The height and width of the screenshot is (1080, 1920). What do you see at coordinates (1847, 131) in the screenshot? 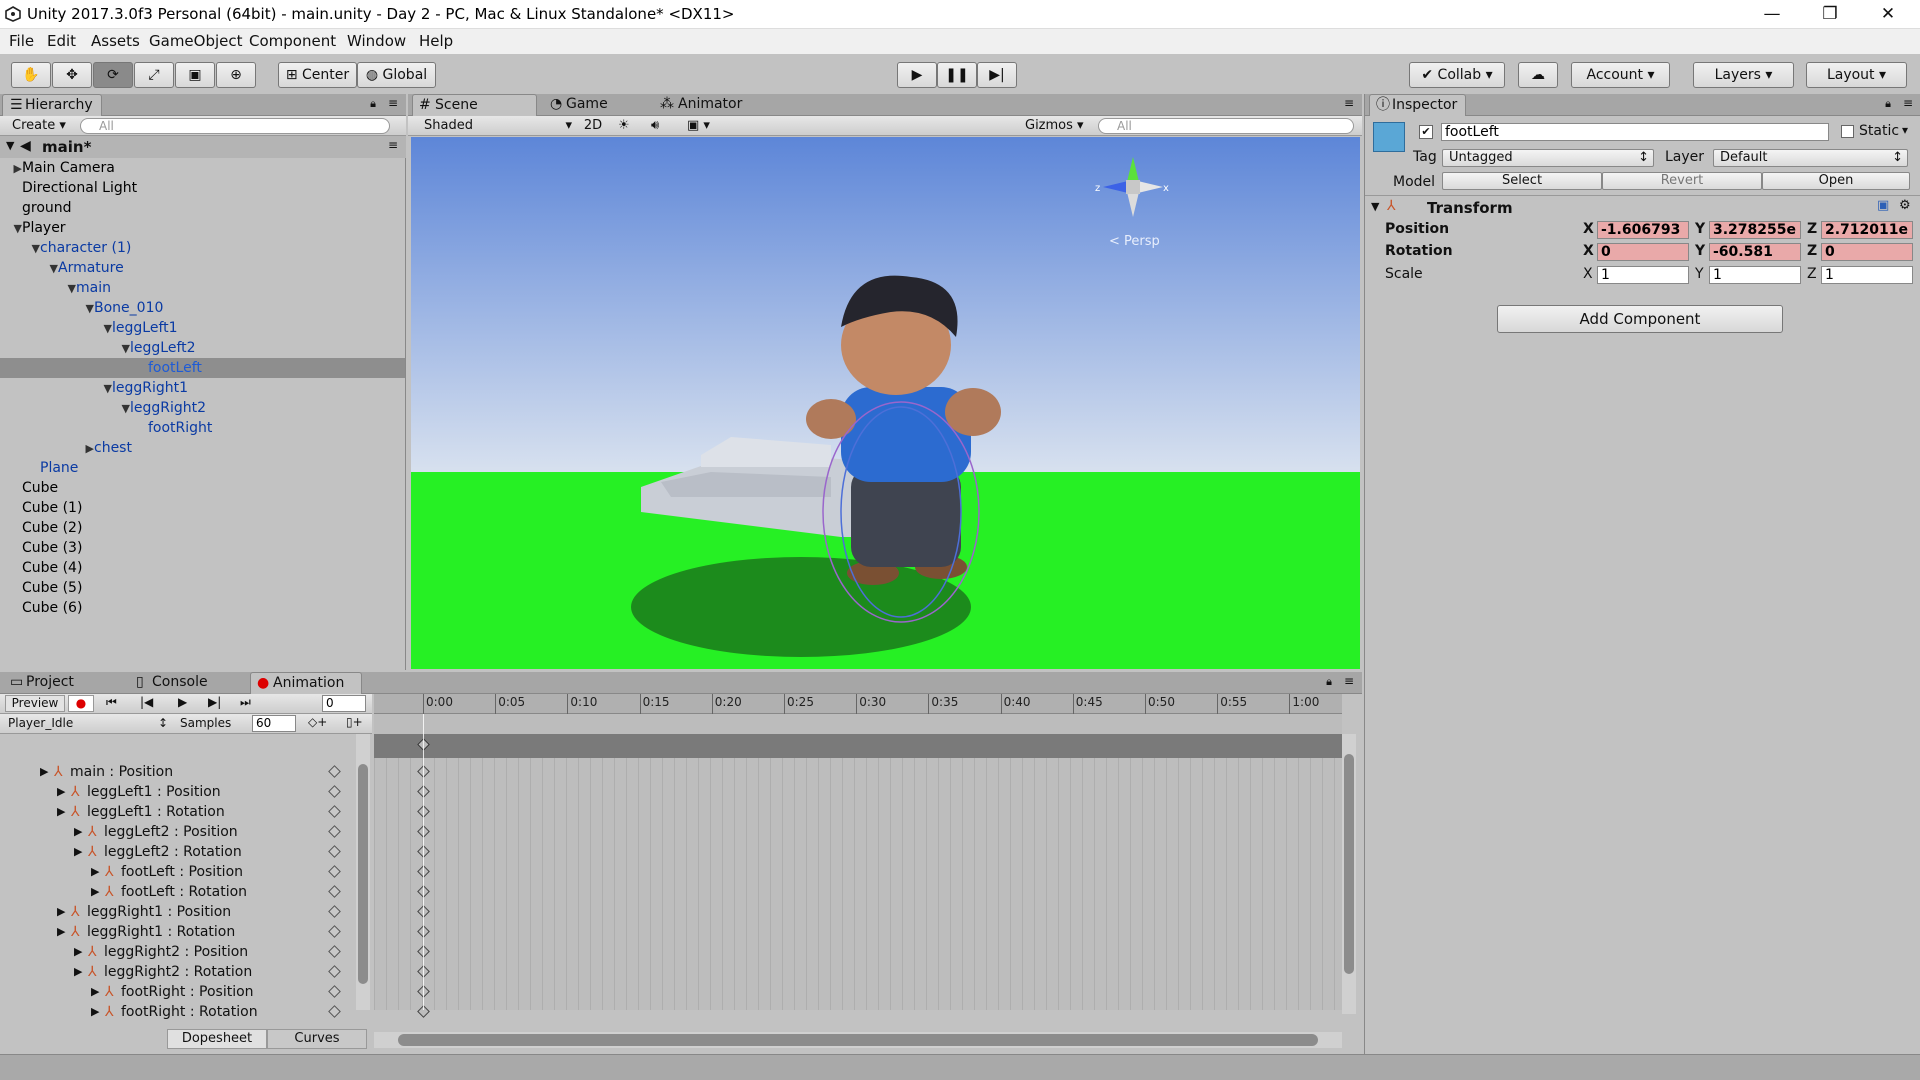
I see `static-checkbox` at bounding box center [1847, 131].